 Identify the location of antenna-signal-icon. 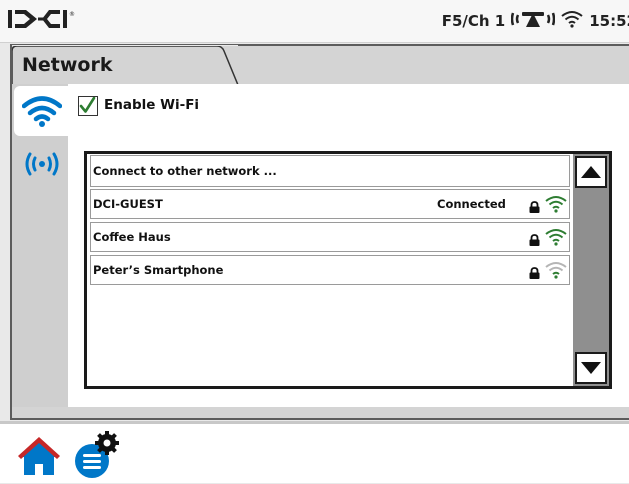
(533, 21).